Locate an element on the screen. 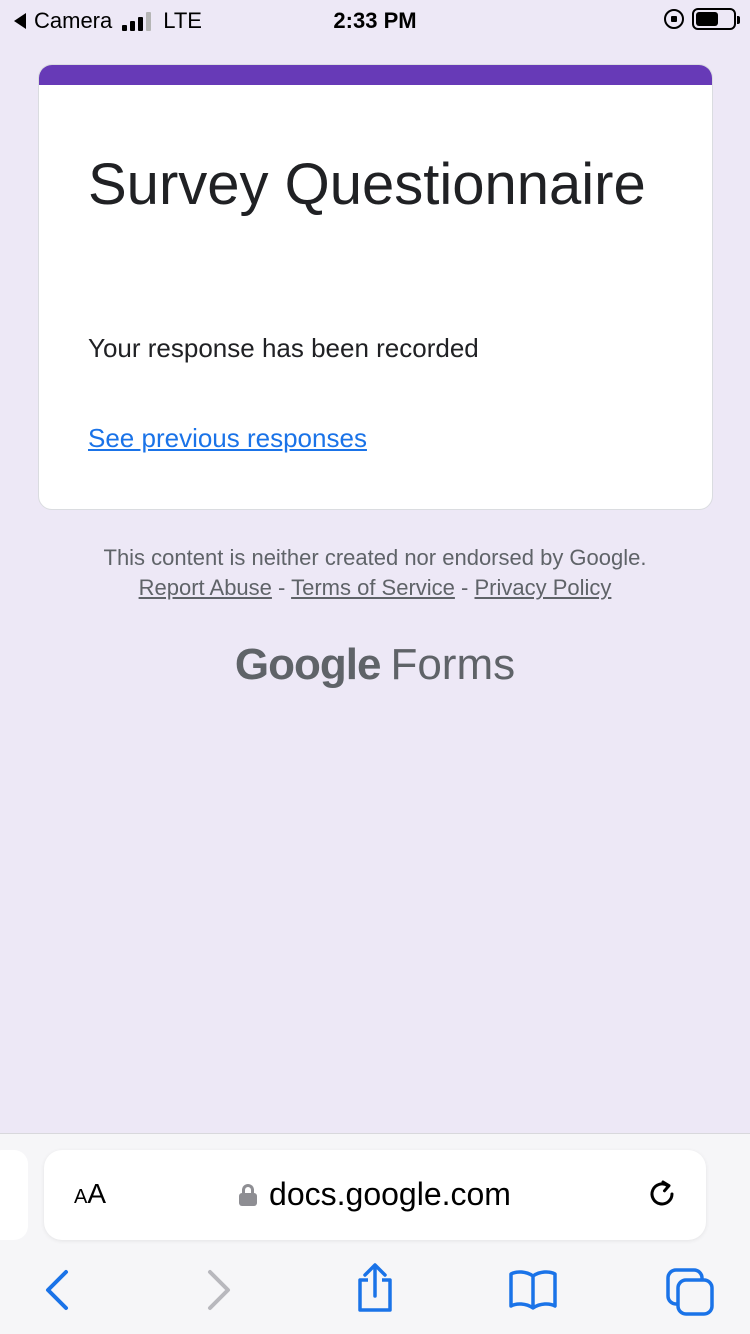 Image resolution: width=750 pixels, height=1334 pixels. form-title: Survey Questionnaire is located at coordinates (367, 184).